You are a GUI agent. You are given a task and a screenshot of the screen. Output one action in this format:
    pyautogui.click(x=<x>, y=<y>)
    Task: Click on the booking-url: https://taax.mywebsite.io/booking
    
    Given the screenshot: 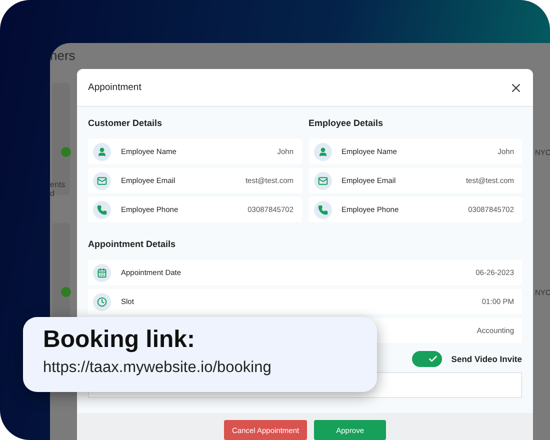 What is the action you would take?
    pyautogui.click(x=157, y=368)
    